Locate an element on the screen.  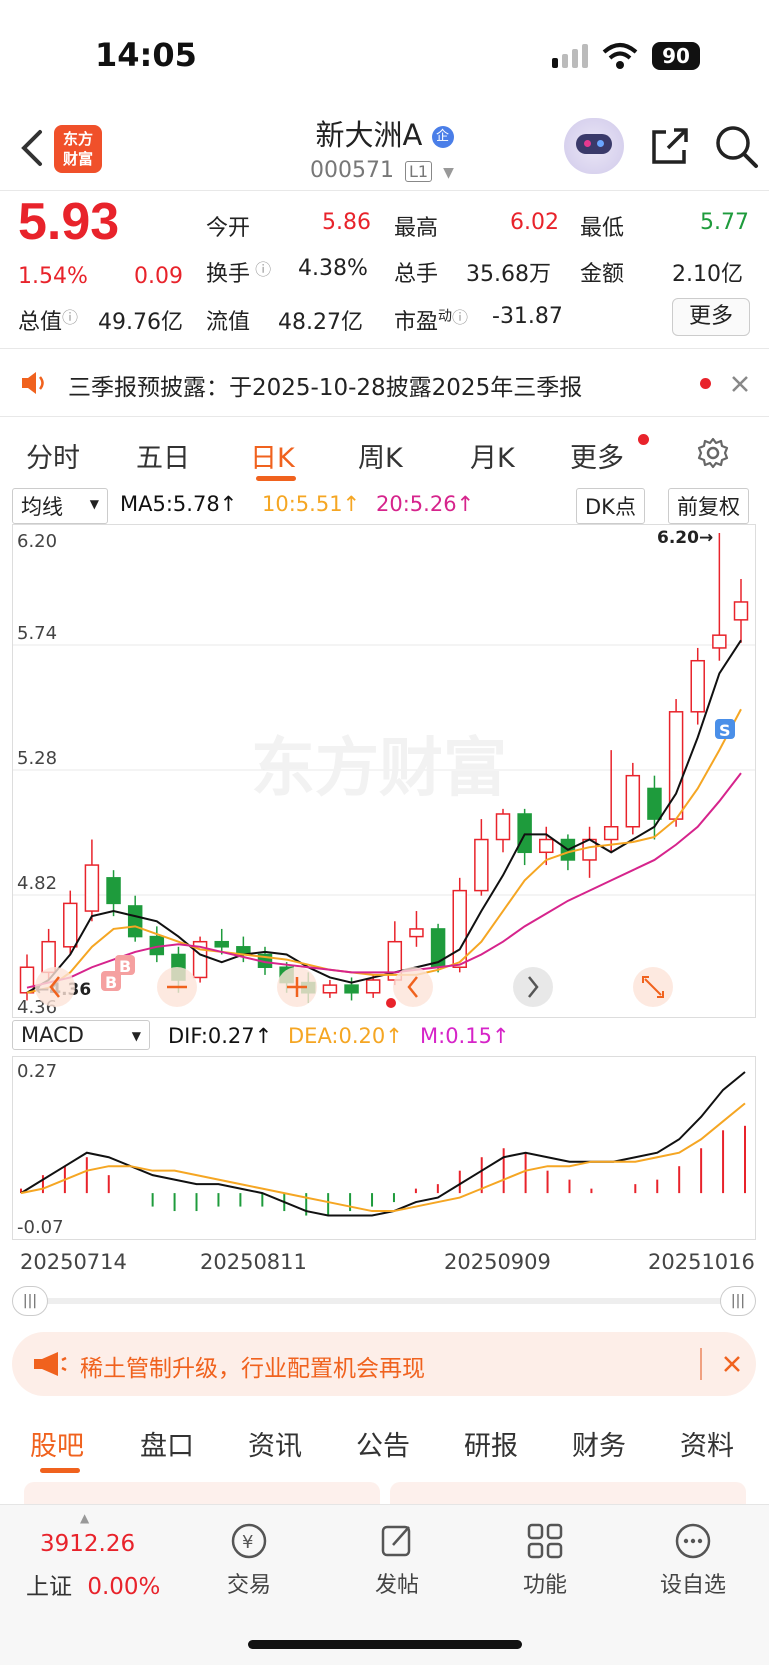
adjust-button: 前复权 is located at coordinates (708, 506).